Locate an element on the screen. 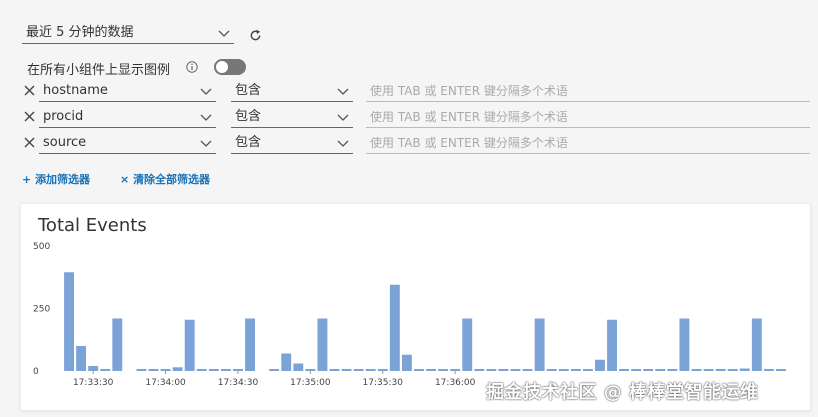  clear-filters-link: × 清除全部筛选器 is located at coordinates (165, 179).